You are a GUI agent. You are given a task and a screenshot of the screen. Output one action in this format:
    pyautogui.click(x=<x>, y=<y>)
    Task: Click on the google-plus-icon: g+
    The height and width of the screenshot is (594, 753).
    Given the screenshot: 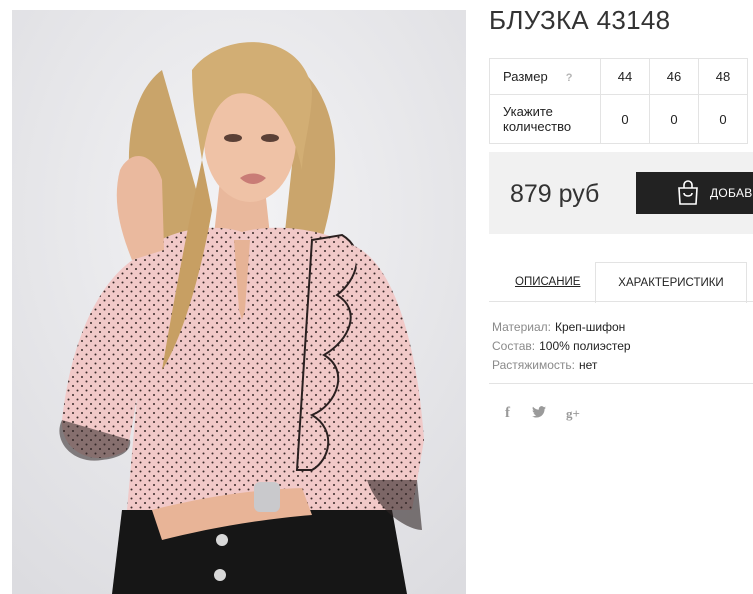 What is the action you would take?
    pyautogui.click(x=573, y=414)
    